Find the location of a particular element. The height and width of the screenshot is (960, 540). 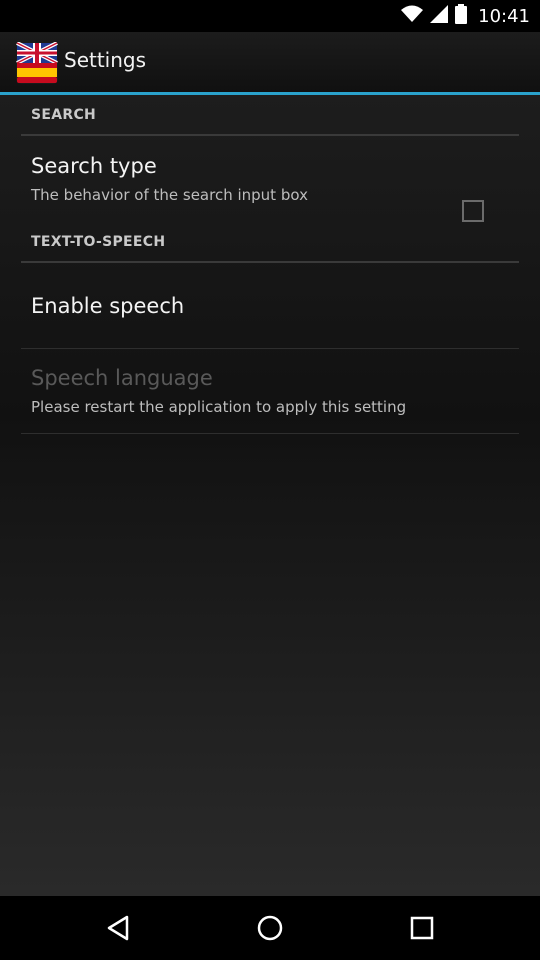

status-icons: 10:41 is located at coordinates (465, 16).